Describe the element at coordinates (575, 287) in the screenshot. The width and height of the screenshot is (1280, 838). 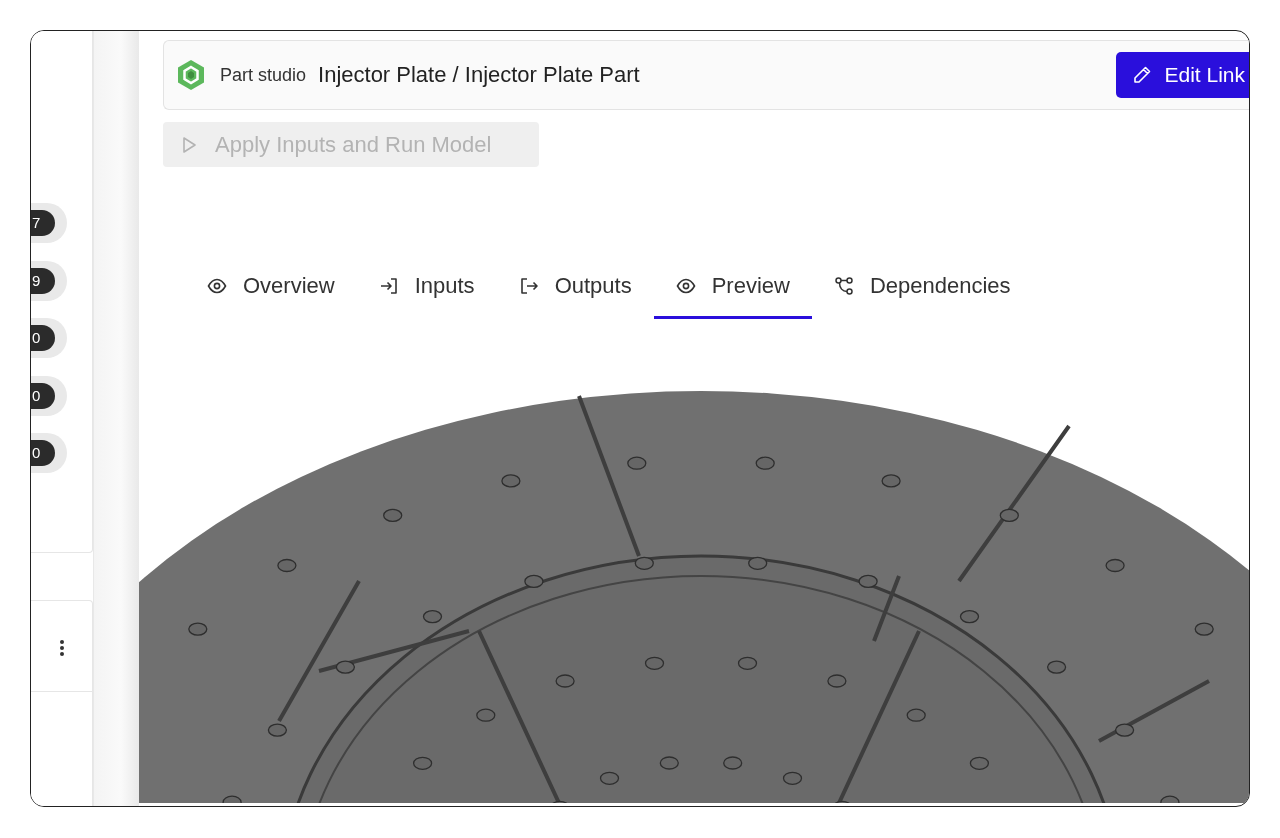
I see `tab: Outputs` at that location.